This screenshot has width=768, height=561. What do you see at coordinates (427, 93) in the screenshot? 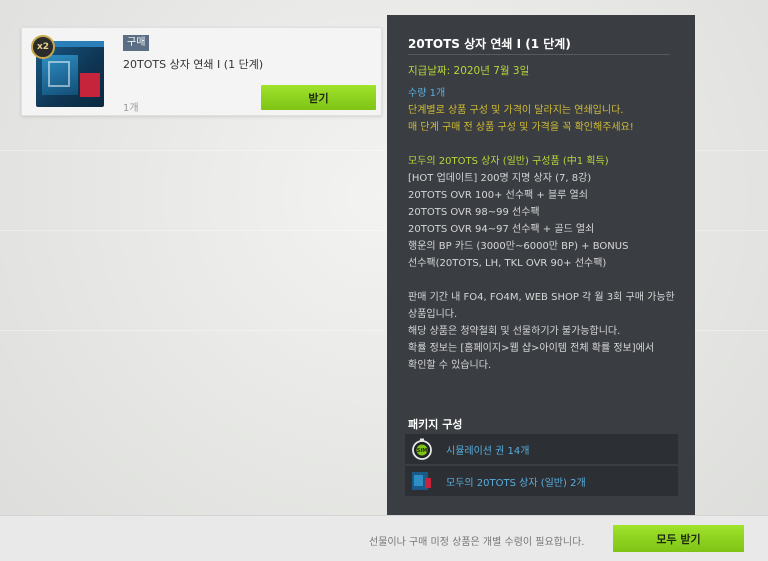
I see `desc-line: 수량 1개` at bounding box center [427, 93].